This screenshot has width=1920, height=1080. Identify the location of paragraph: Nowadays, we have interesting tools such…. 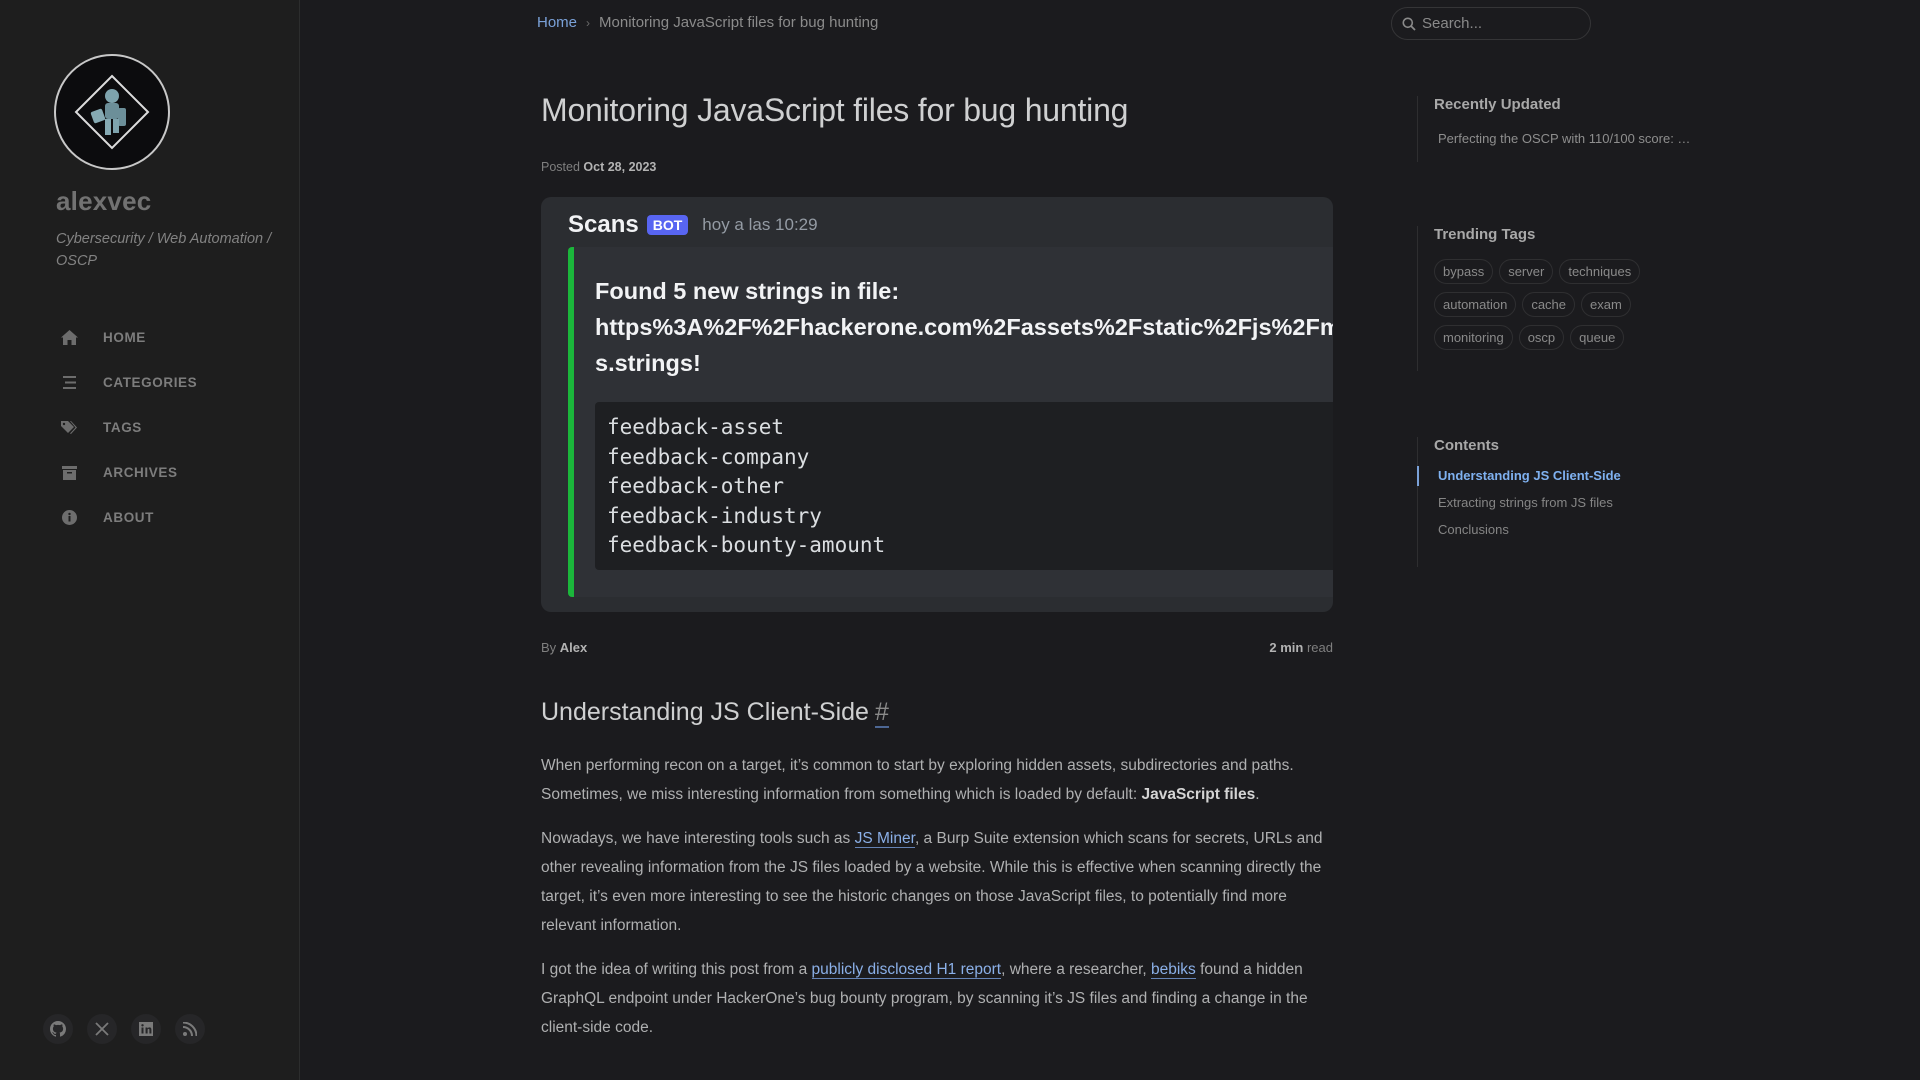
(941, 882).